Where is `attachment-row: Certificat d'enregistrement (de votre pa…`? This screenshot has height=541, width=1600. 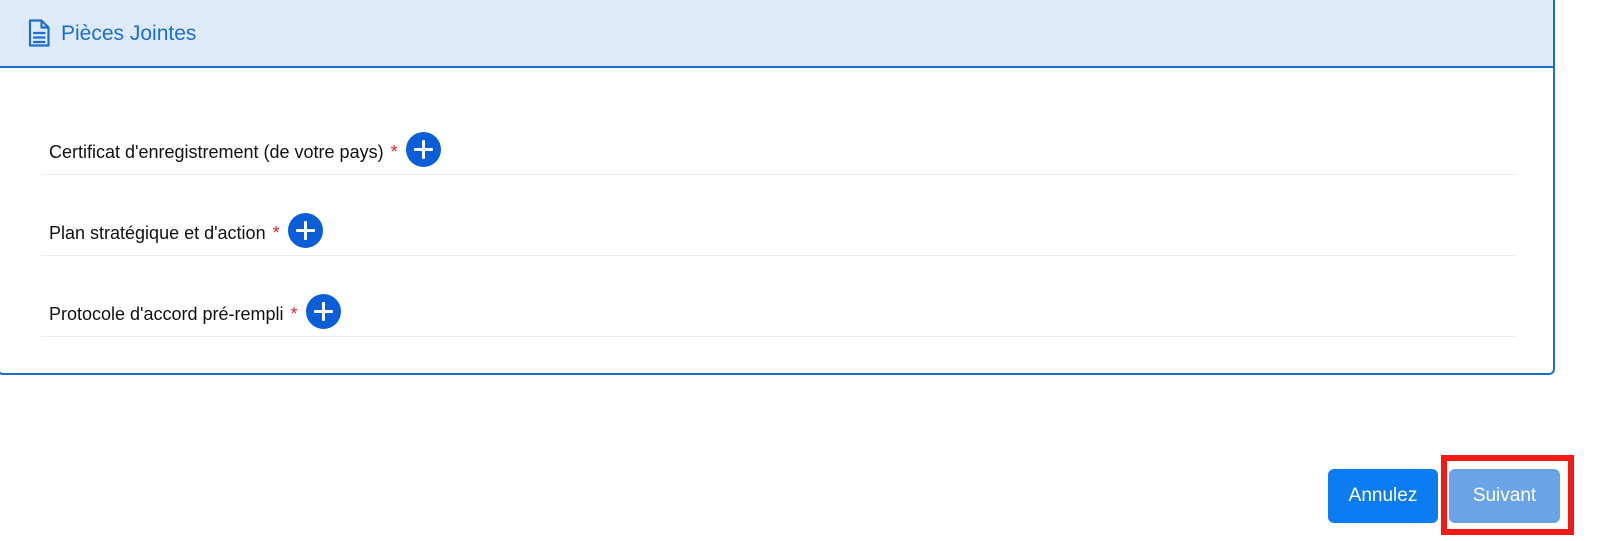 attachment-row: Certificat d'enregistrement (de votre pa… is located at coordinates (779, 134).